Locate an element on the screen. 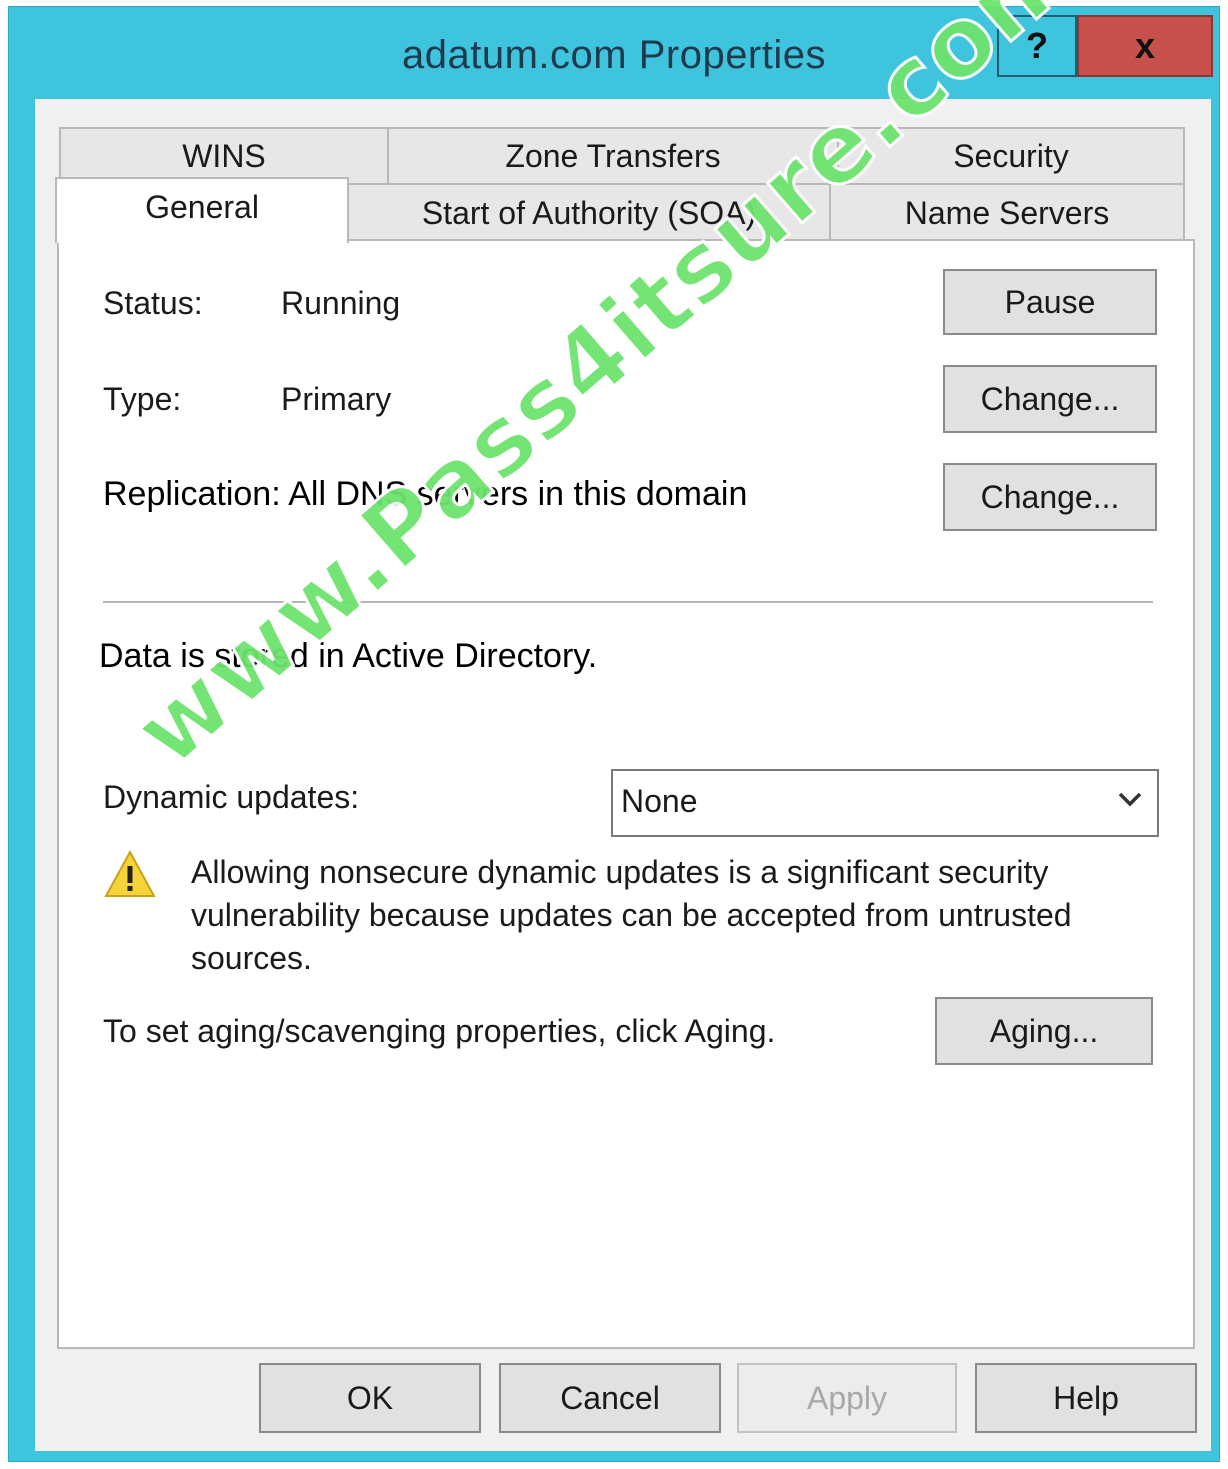 This screenshot has height=1469, width=1228. tab-security: Security is located at coordinates (1011, 155).